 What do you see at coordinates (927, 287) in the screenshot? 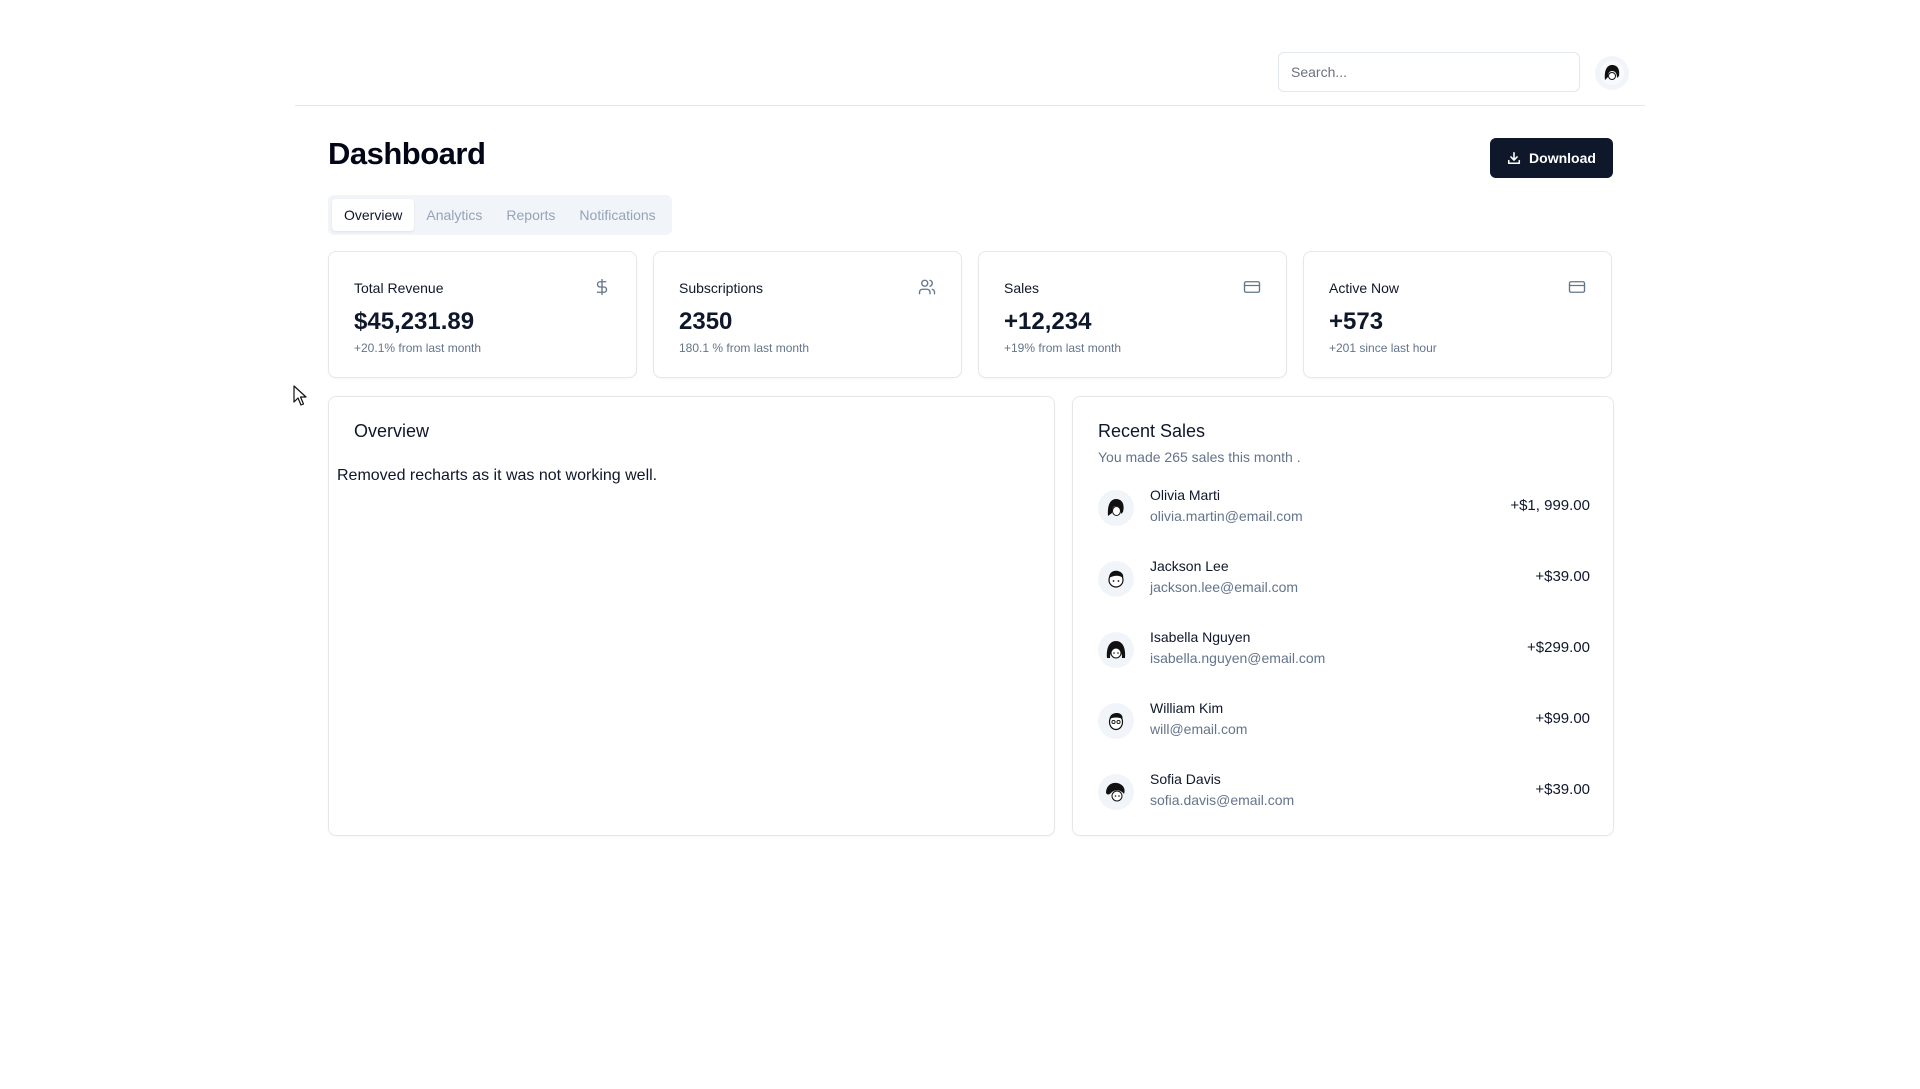
I see `users-icon` at bounding box center [927, 287].